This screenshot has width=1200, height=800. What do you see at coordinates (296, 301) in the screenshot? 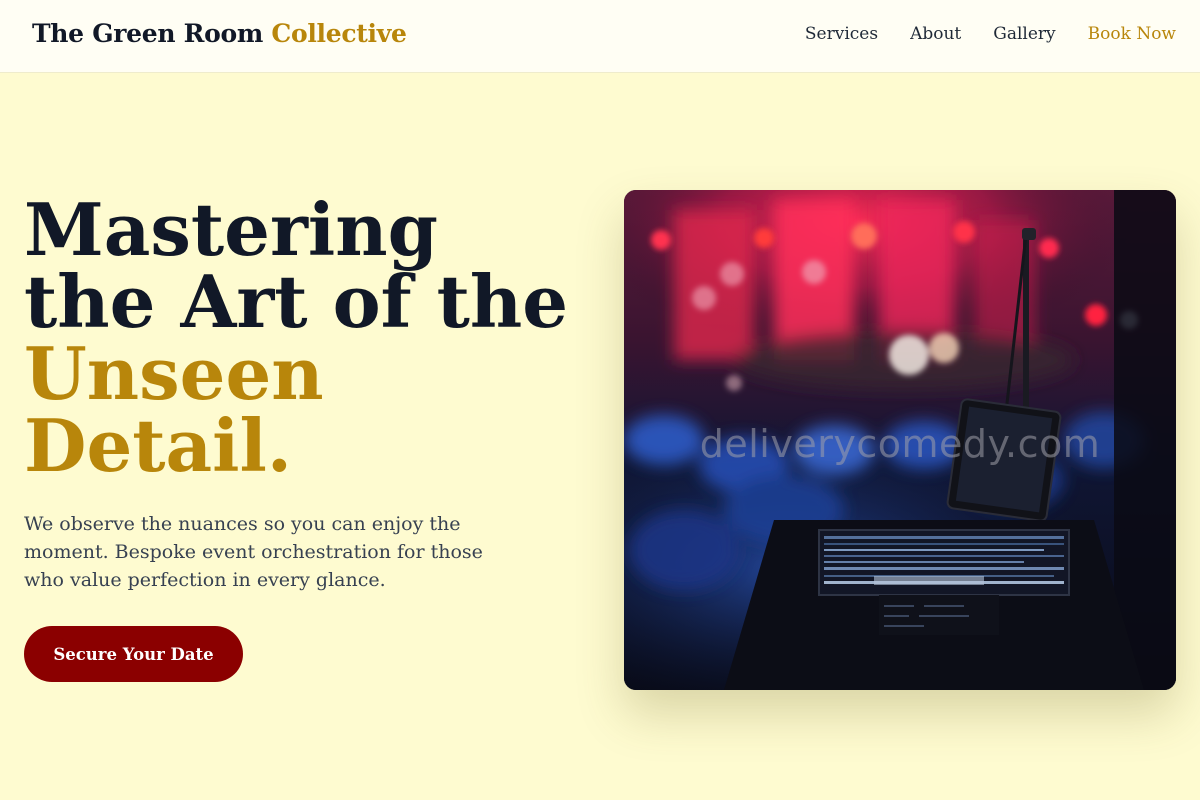
I see `hero-title-line: the Art of the` at bounding box center [296, 301].